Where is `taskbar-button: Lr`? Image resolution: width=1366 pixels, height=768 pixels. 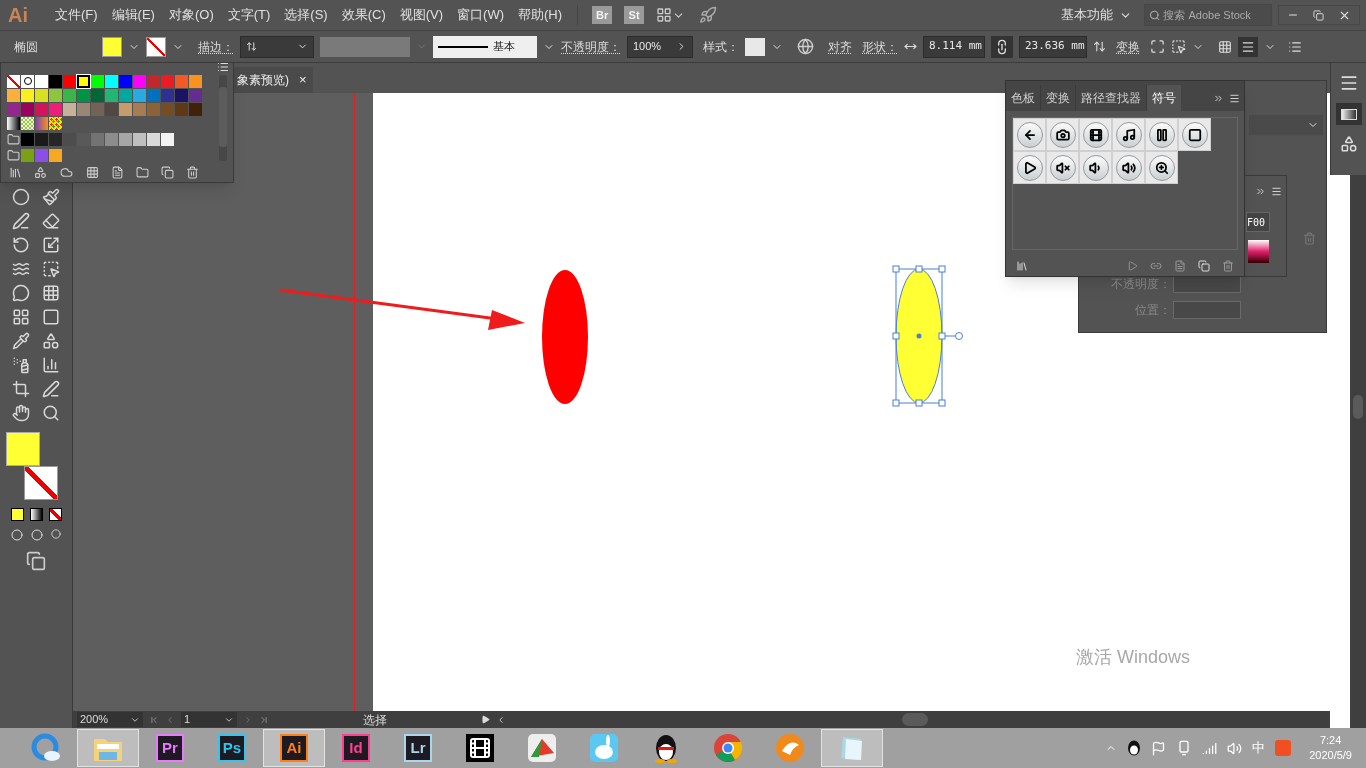
taskbar-button: Lr is located at coordinates (418, 748).